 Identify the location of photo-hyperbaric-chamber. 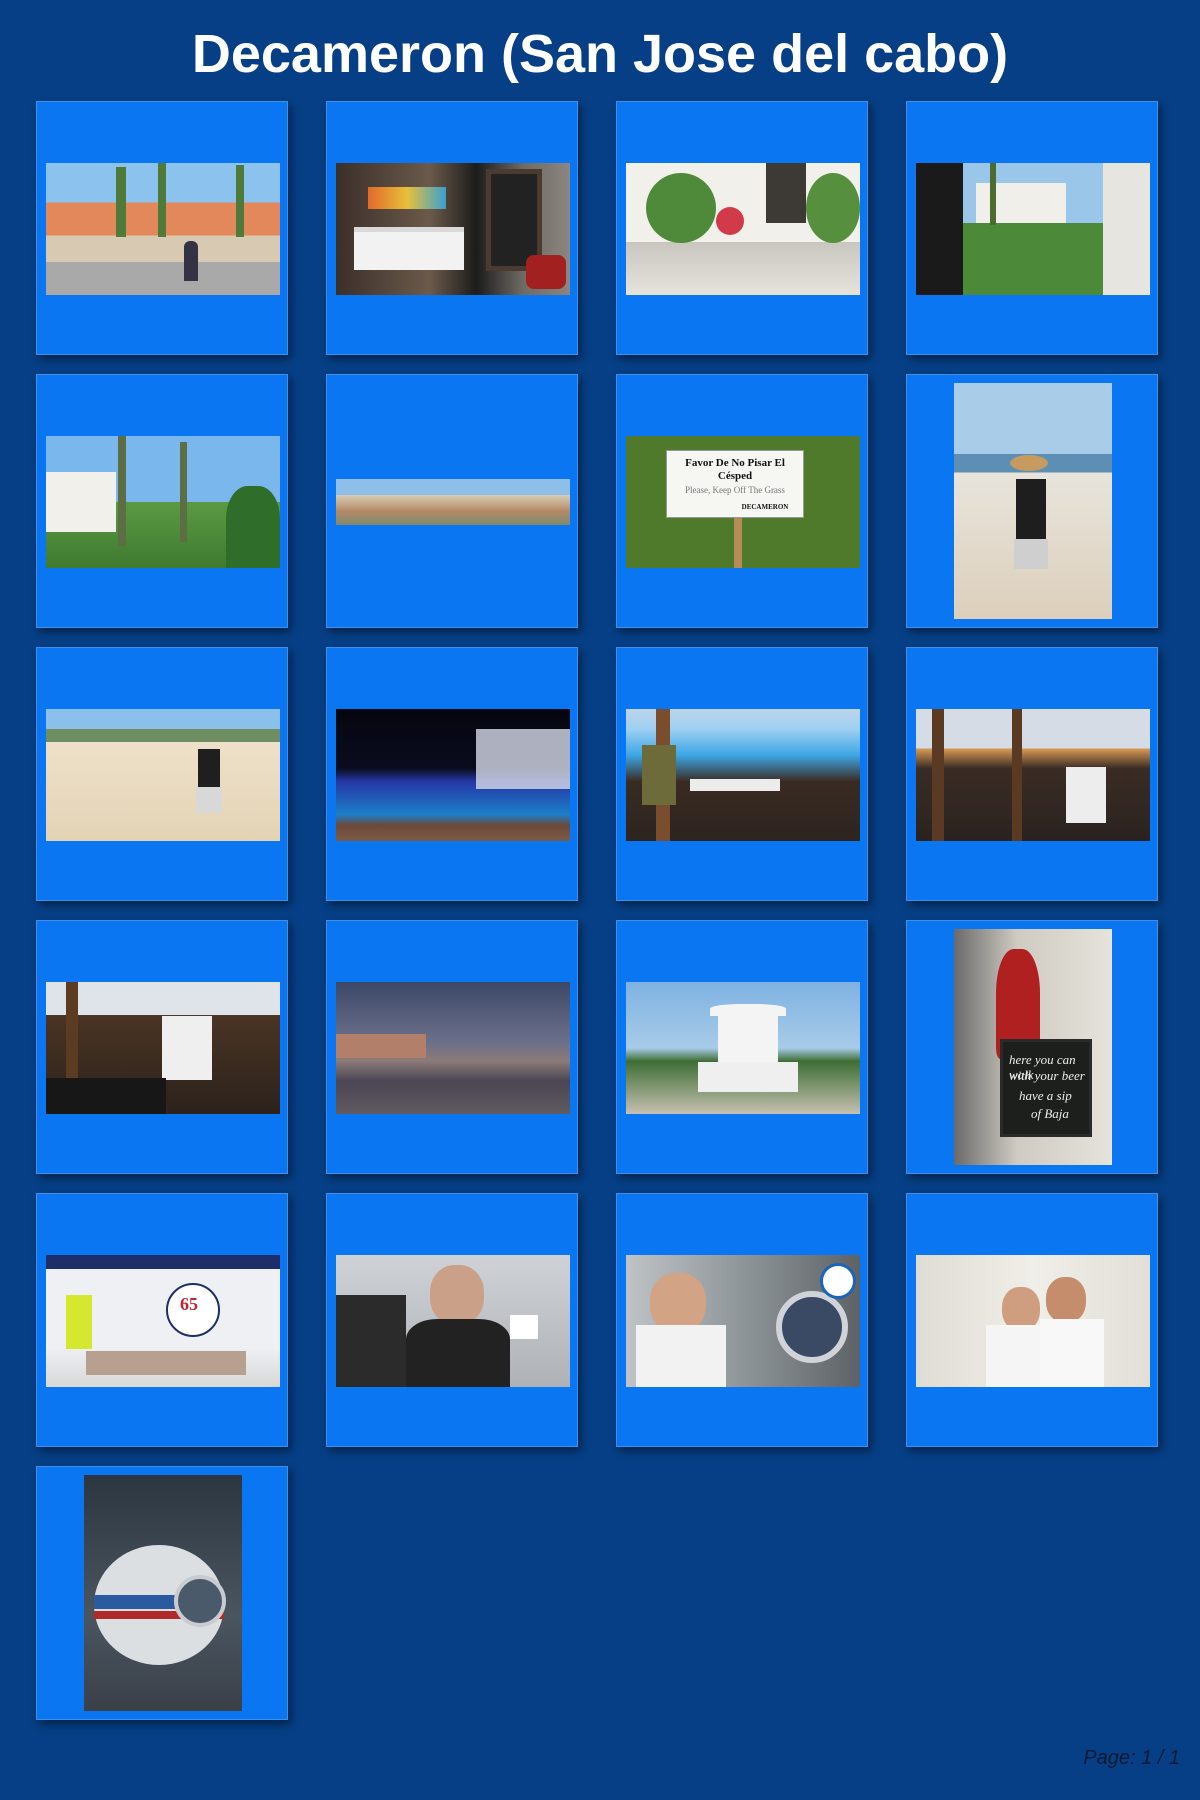
(163, 1593).